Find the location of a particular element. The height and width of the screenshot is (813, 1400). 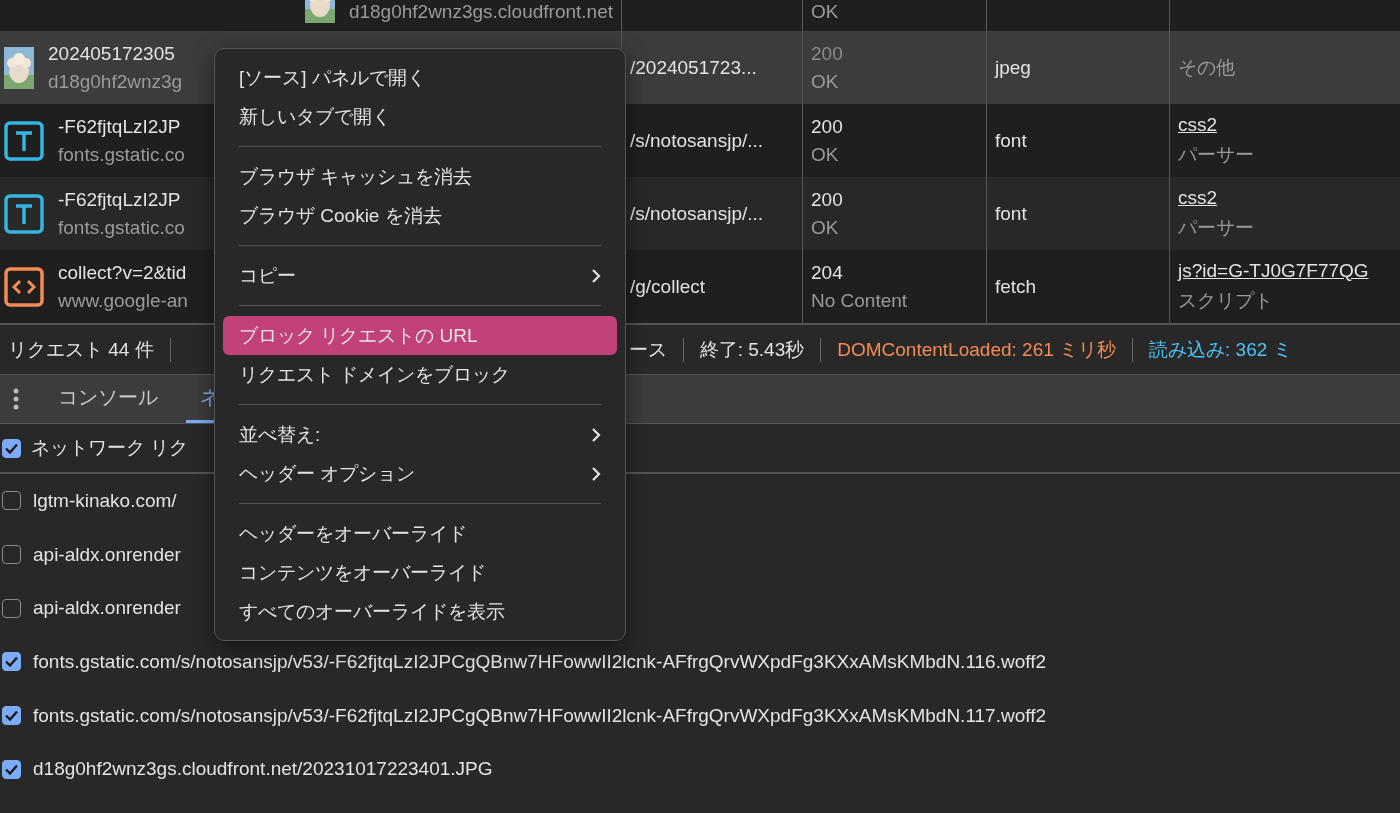

drawer-tab: コンソール is located at coordinates (108, 399).